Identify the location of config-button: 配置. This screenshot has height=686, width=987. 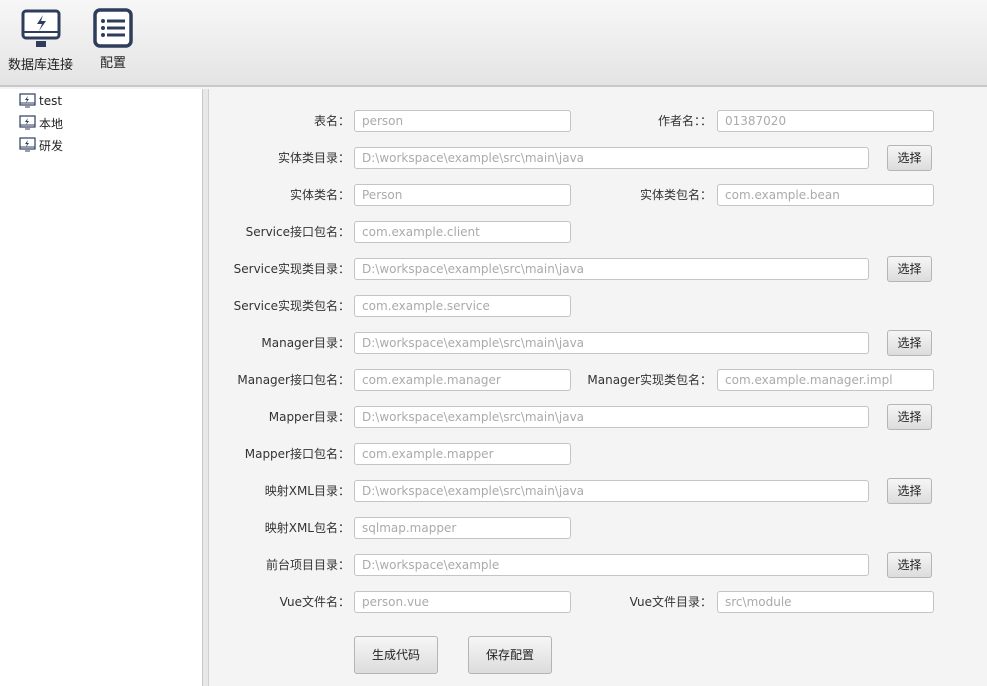
(113, 39).